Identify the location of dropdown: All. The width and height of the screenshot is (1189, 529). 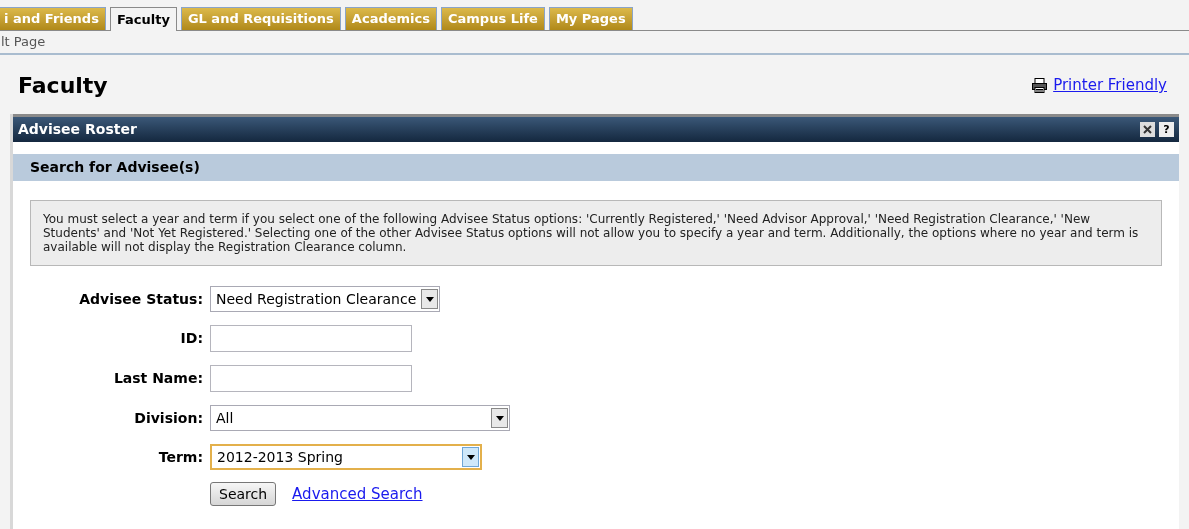
(360, 418).